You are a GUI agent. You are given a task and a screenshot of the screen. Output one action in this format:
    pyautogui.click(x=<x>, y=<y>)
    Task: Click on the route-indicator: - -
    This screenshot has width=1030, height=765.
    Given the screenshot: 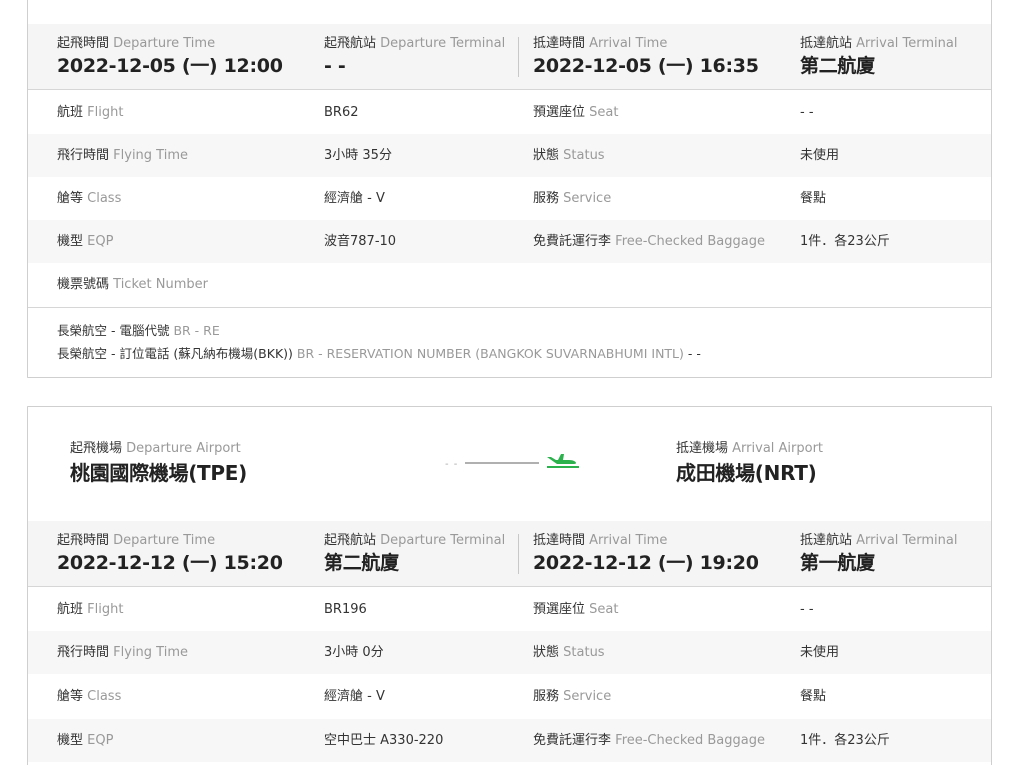 What is the action you would take?
    pyautogui.click(x=513, y=461)
    